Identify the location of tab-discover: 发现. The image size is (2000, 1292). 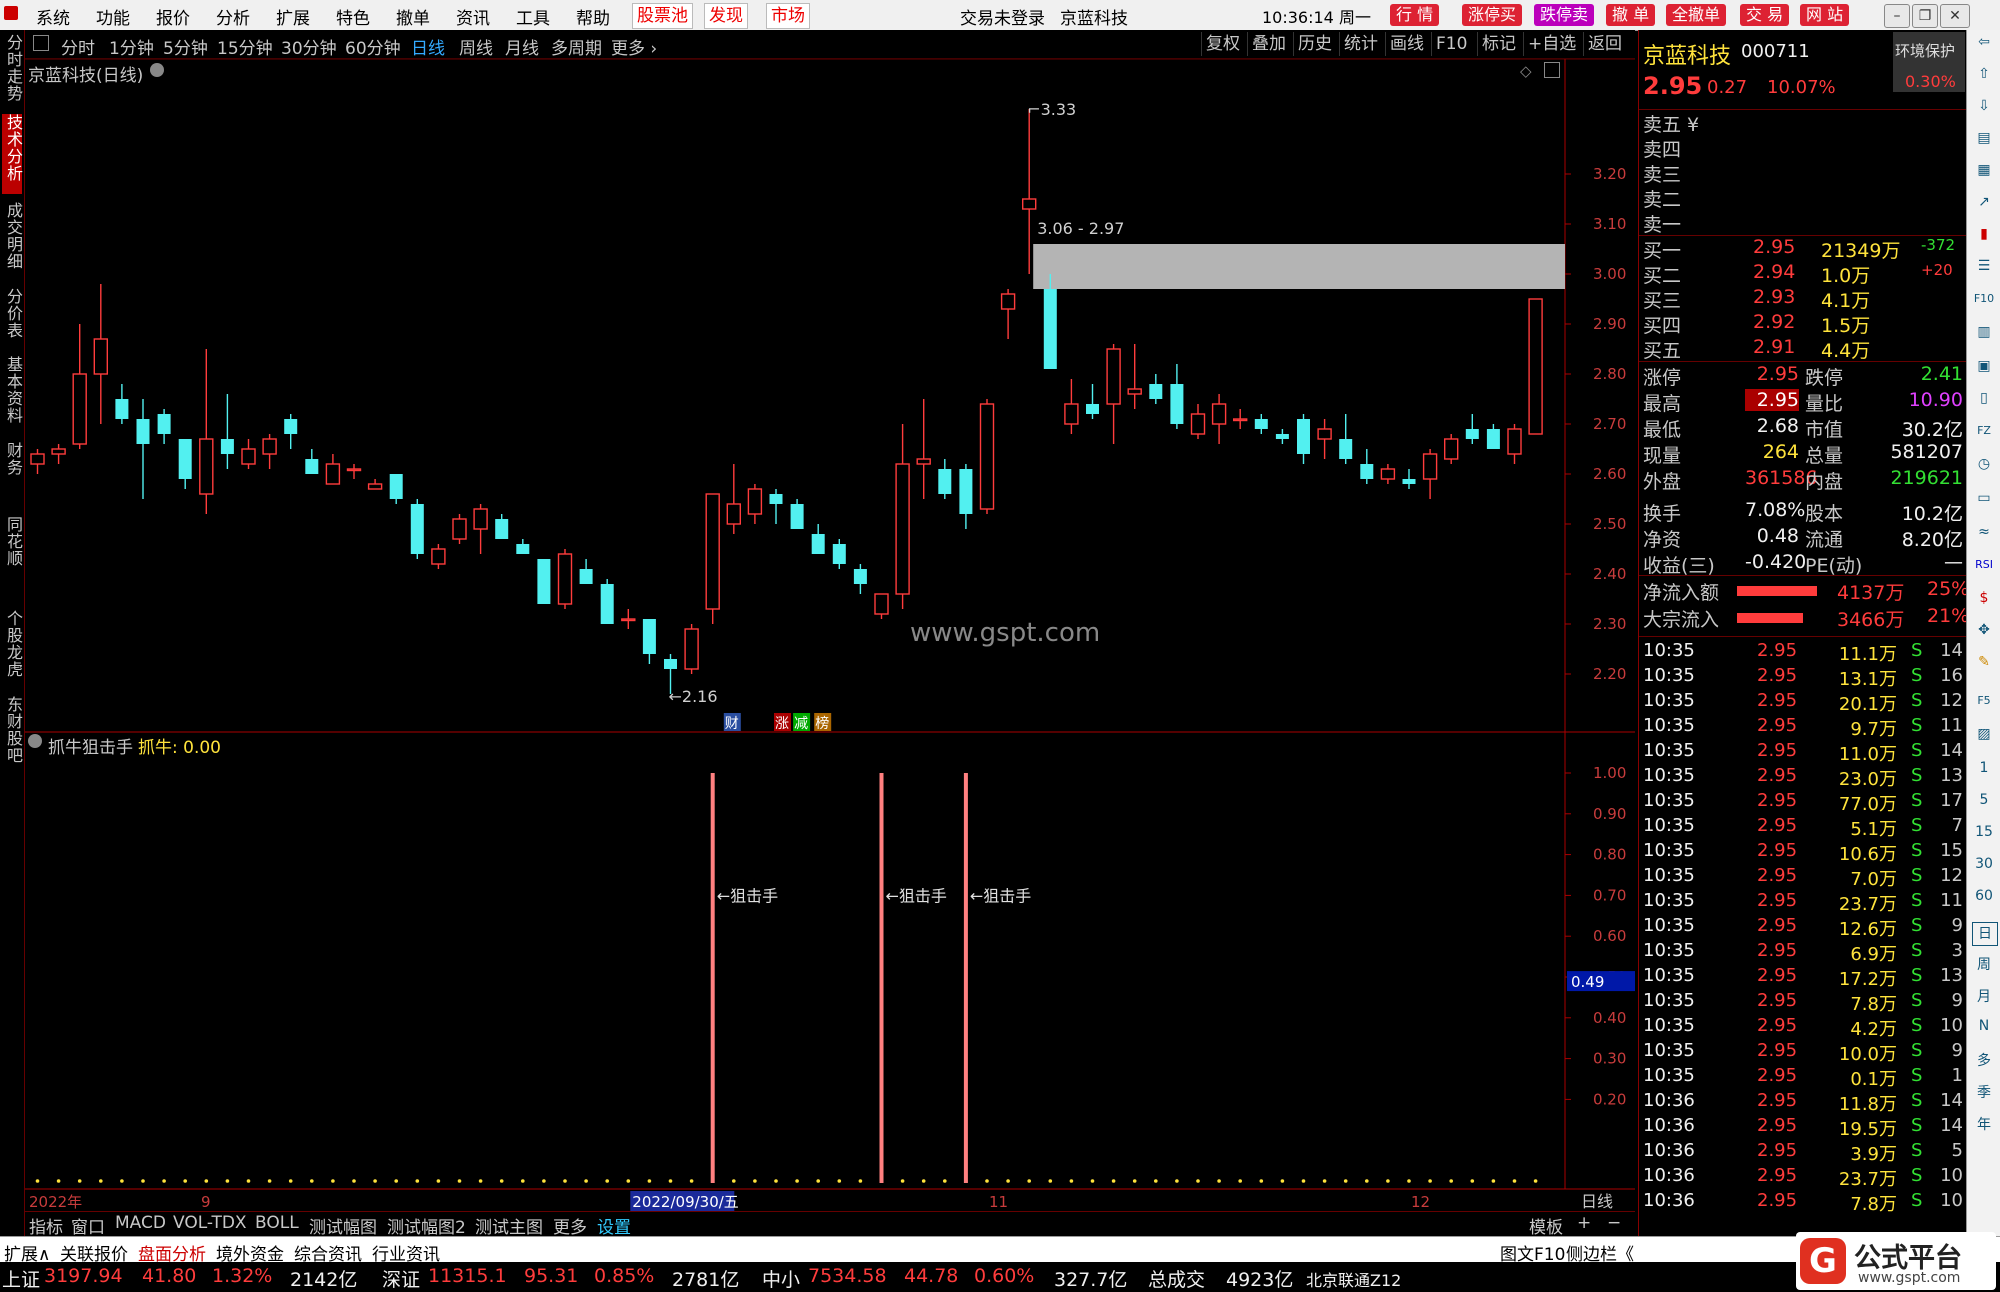
(726, 16).